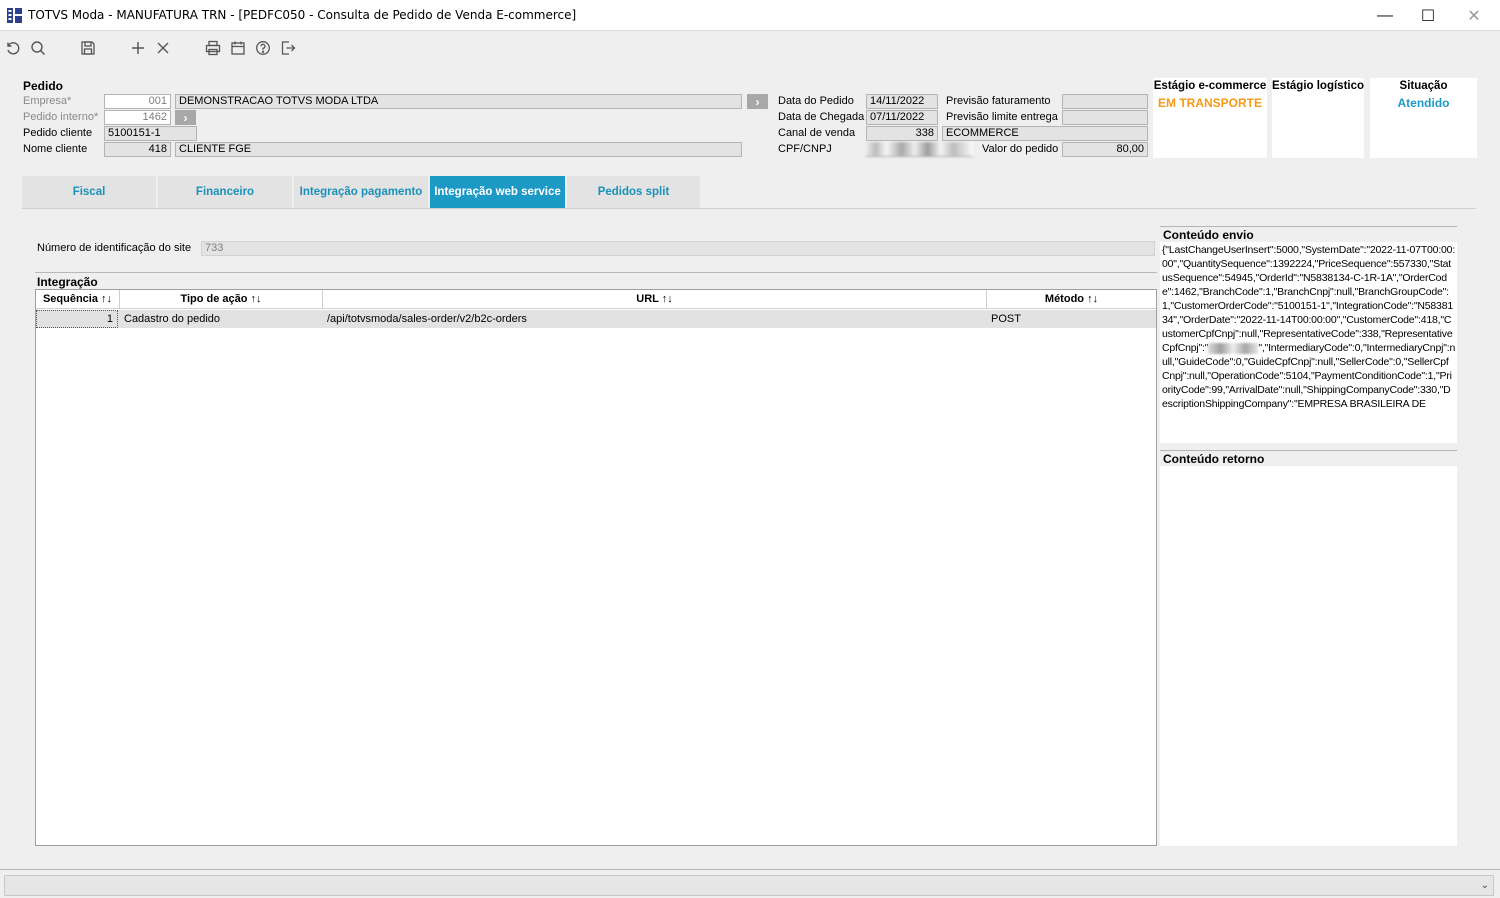 This screenshot has width=1500, height=898. Describe the element at coordinates (89, 192) in the screenshot. I see `tab-fiscal: Fiscal` at that location.